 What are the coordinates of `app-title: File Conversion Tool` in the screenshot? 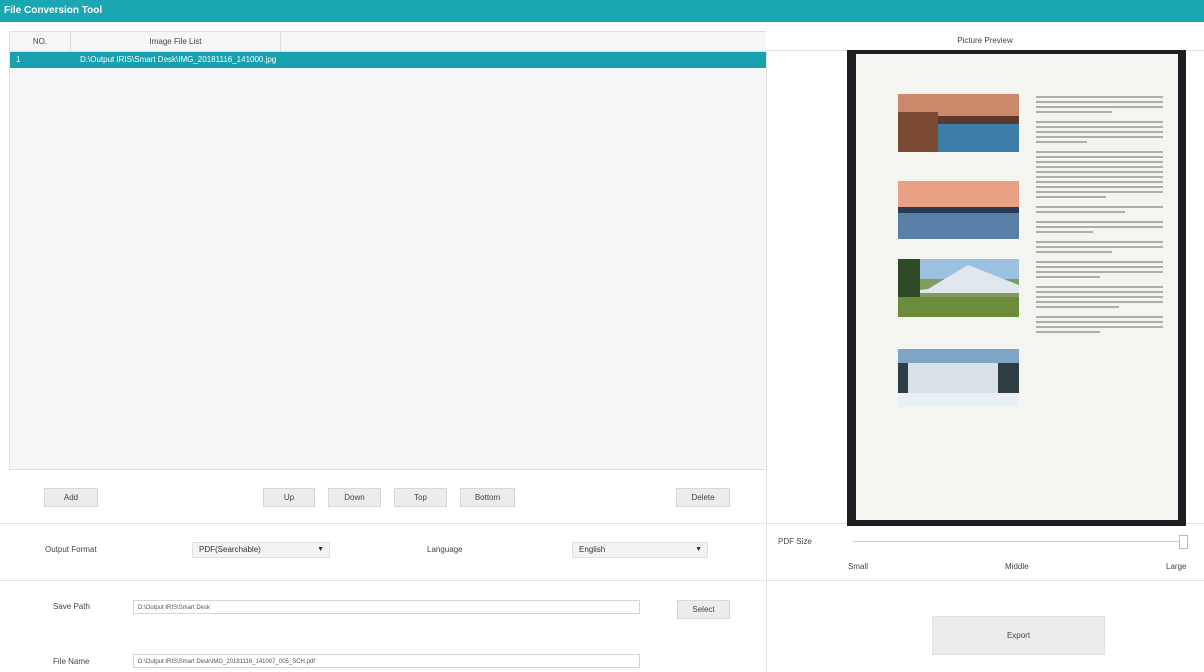 It's located at (53, 10).